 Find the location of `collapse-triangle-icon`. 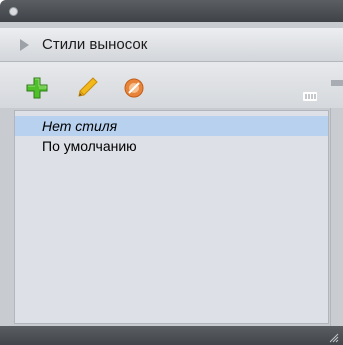

collapse-triangle-icon is located at coordinates (24, 45).